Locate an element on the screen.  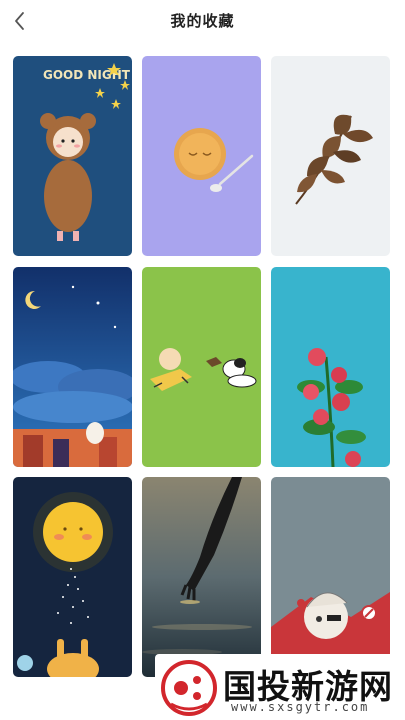
charlie-brown-snoopy-image is located at coordinates (201, 367).